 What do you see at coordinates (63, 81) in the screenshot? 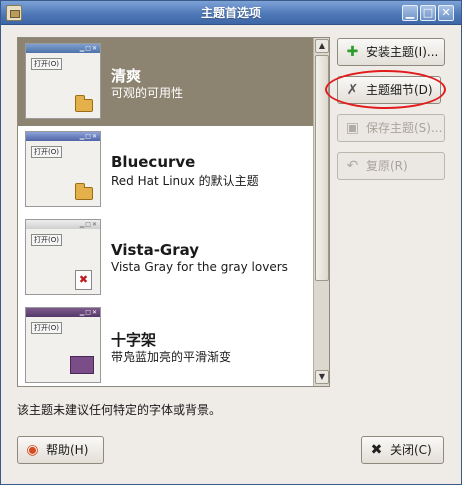
I see `theme-preview-clearlooks: ▁□✕ 打开(O)` at bounding box center [63, 81].